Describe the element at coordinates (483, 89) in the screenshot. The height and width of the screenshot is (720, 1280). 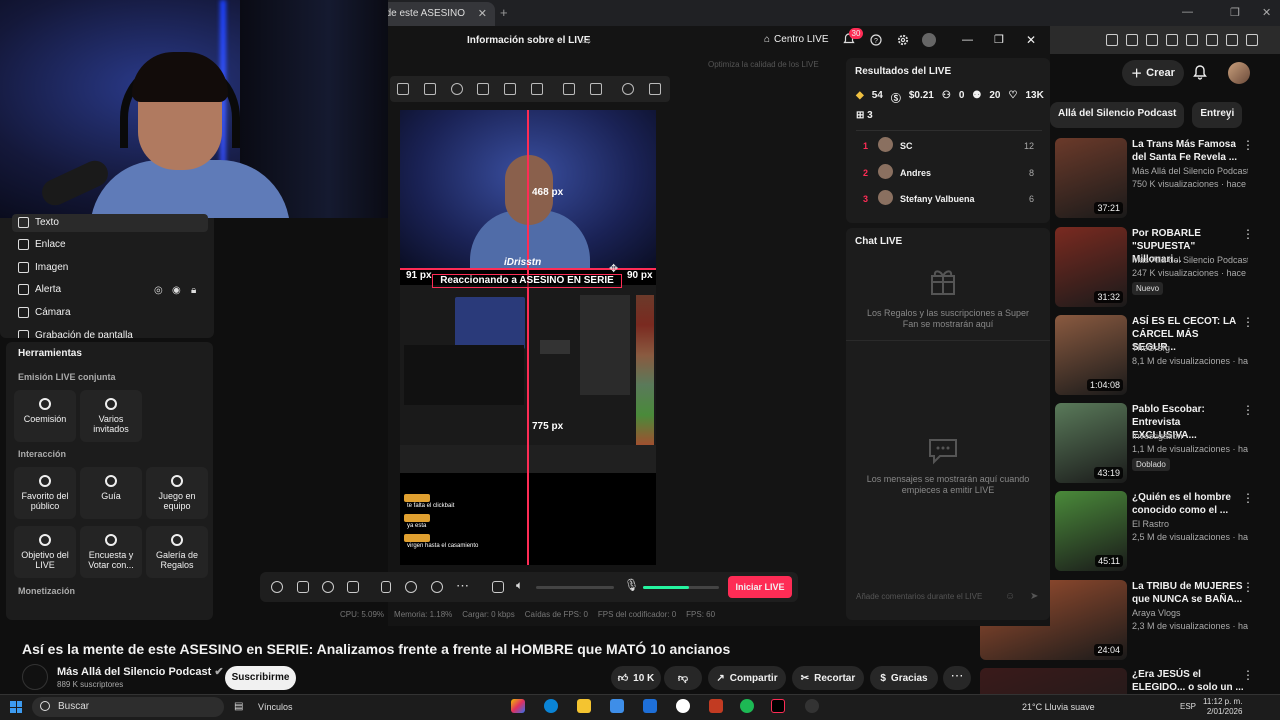
I see `crop-icon` at that location.